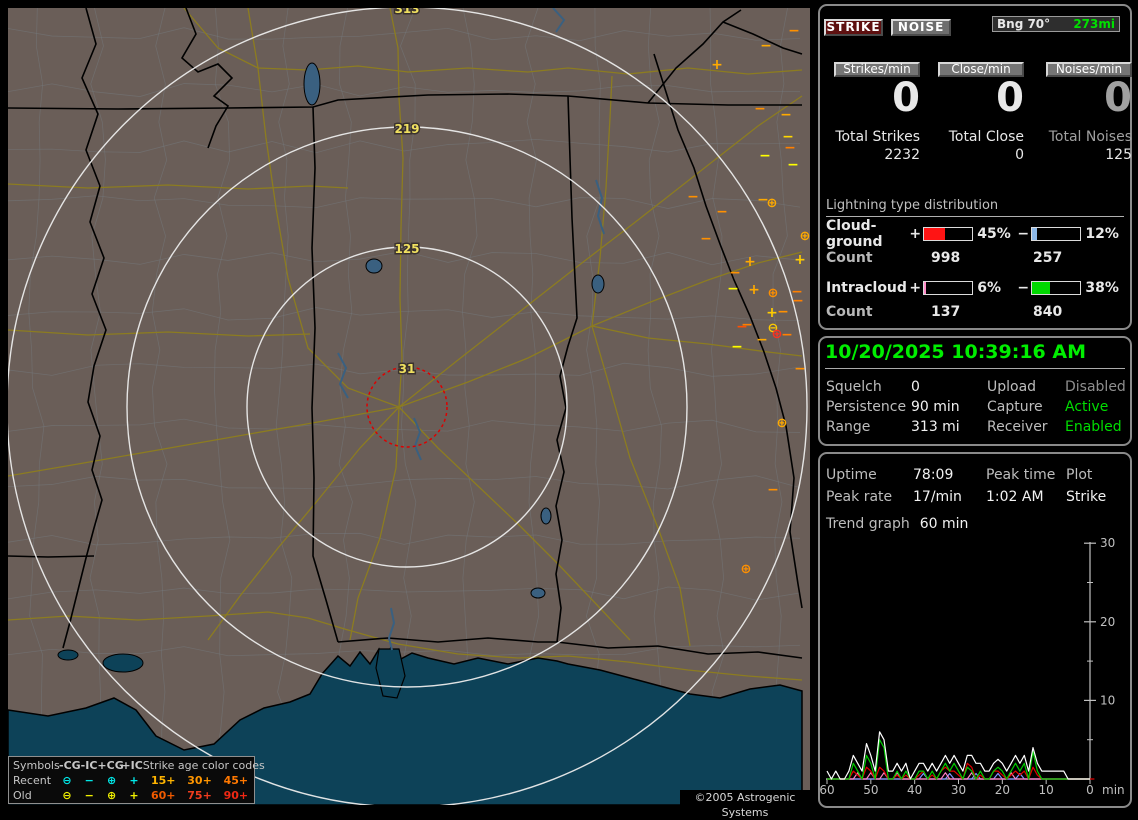  I want to click on age-90: 90+, so click(236, 795).